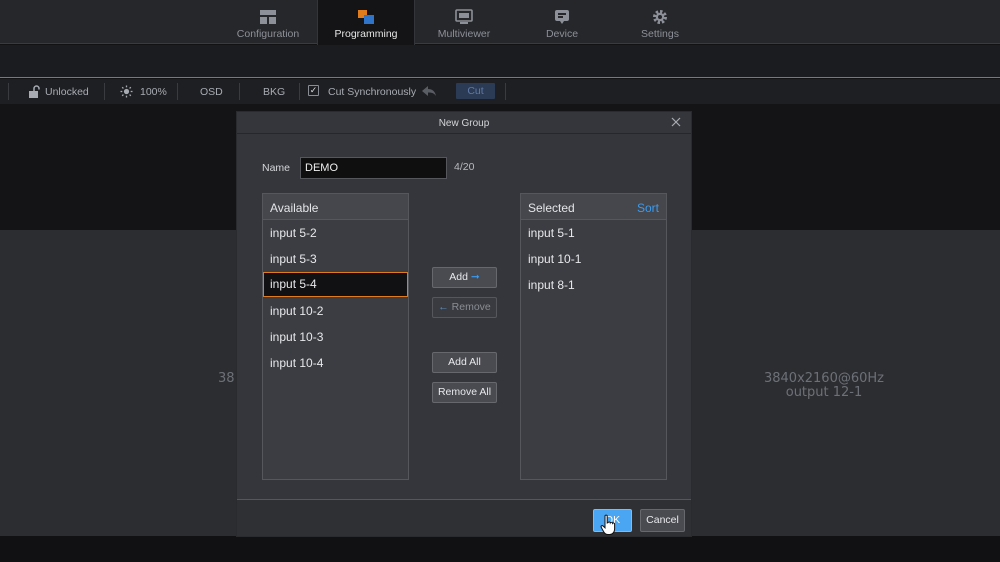  What do you see at coordinates (429, 91) in the screenshot?
I see `undo-icon` at bounding box center [429, 91].